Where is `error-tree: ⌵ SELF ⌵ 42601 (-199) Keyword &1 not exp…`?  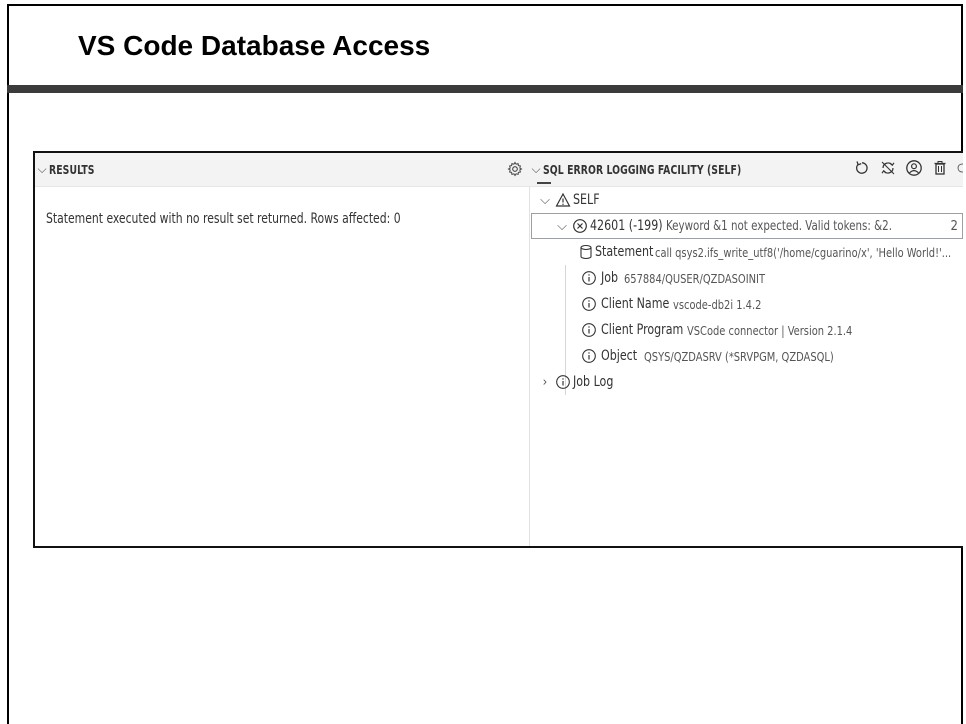 error-tree: ⌵ SELF ⌵ 42601 (-199) Keyword &1 not exp… is located at coordinates (746, 291).